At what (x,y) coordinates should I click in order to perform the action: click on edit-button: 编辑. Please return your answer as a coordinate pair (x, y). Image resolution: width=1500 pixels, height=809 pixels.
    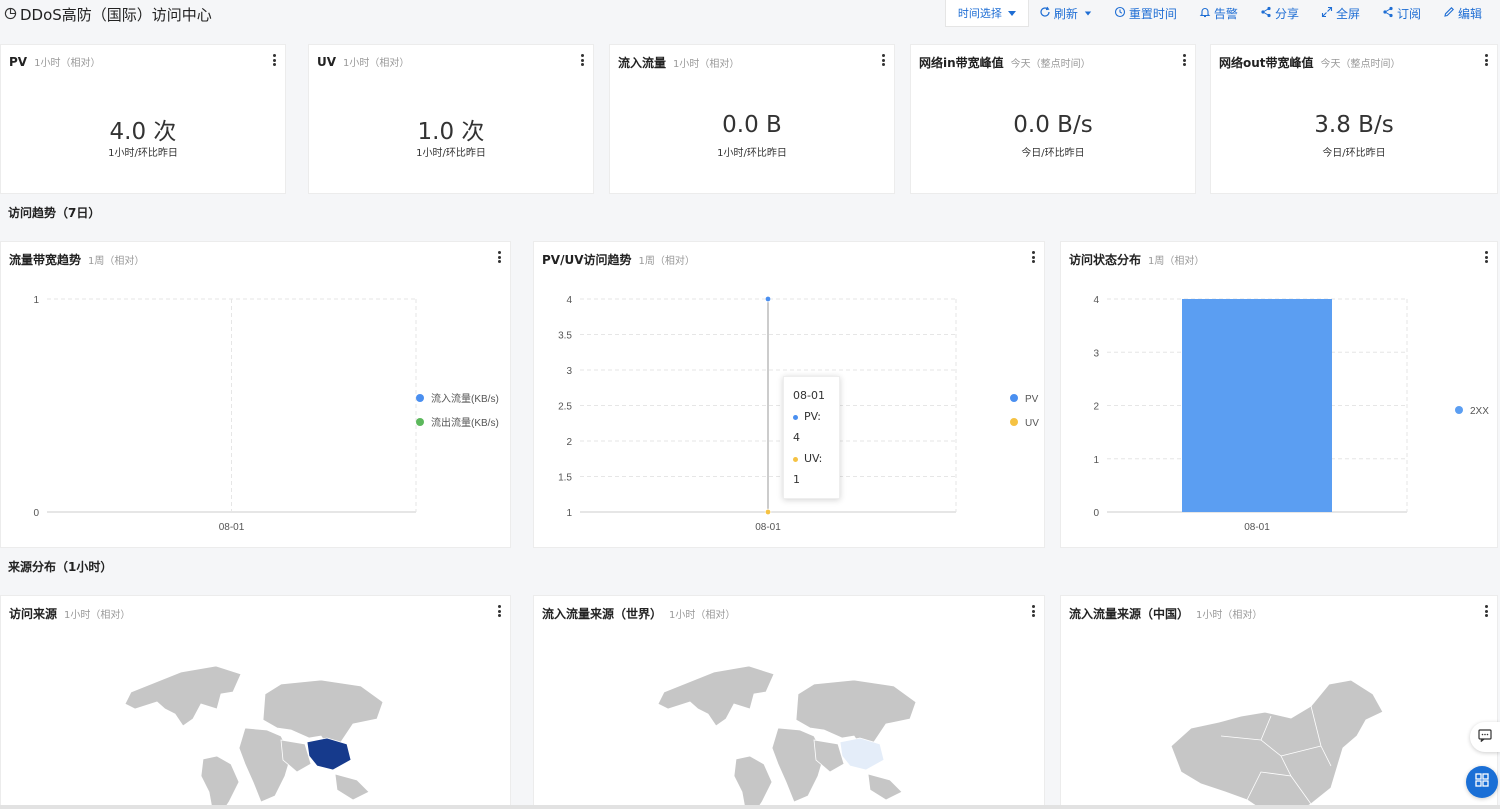
    Looking at the image, I should click on (1462, 13).